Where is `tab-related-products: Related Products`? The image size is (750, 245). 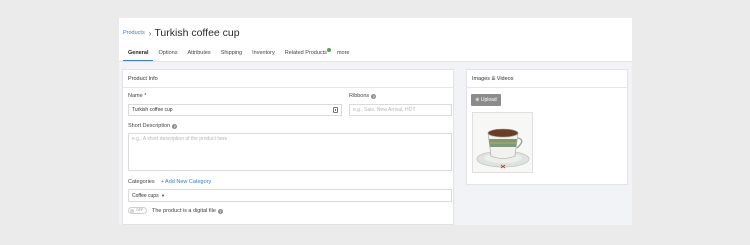 tab-related-products: Related Products is located at coordinates (306, 55).